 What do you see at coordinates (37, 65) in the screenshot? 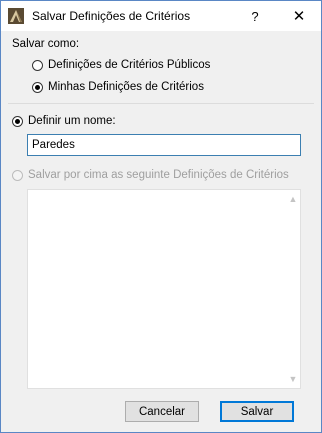
I see `radio-public-criteria` at bounding box center [37, 65].